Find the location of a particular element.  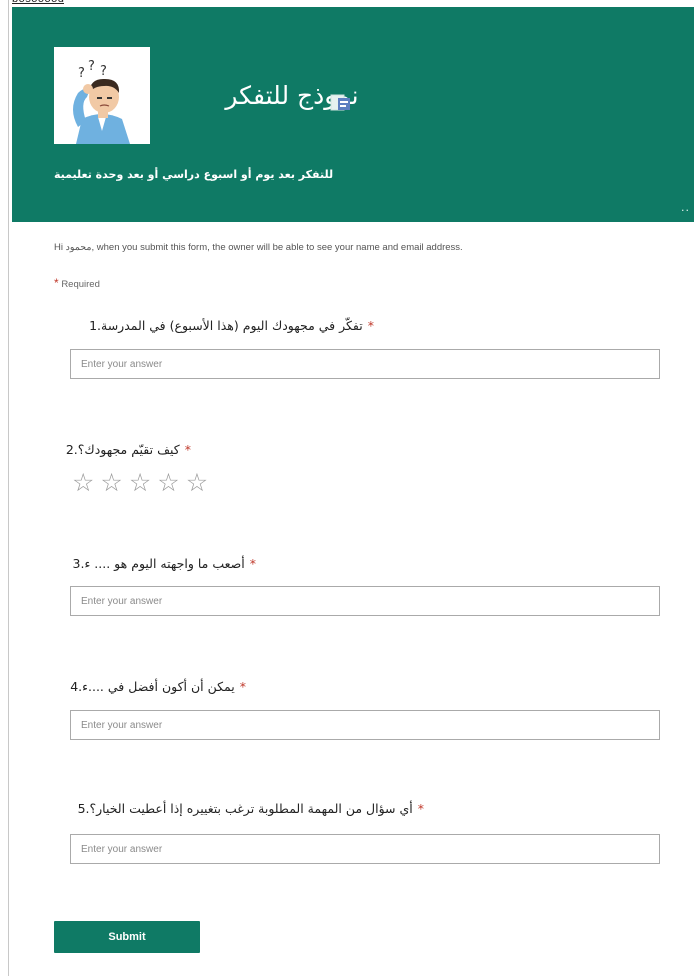

question-2-text: كيف تقيّم مجهودك؟.2 is located at coordinates (122, 449).